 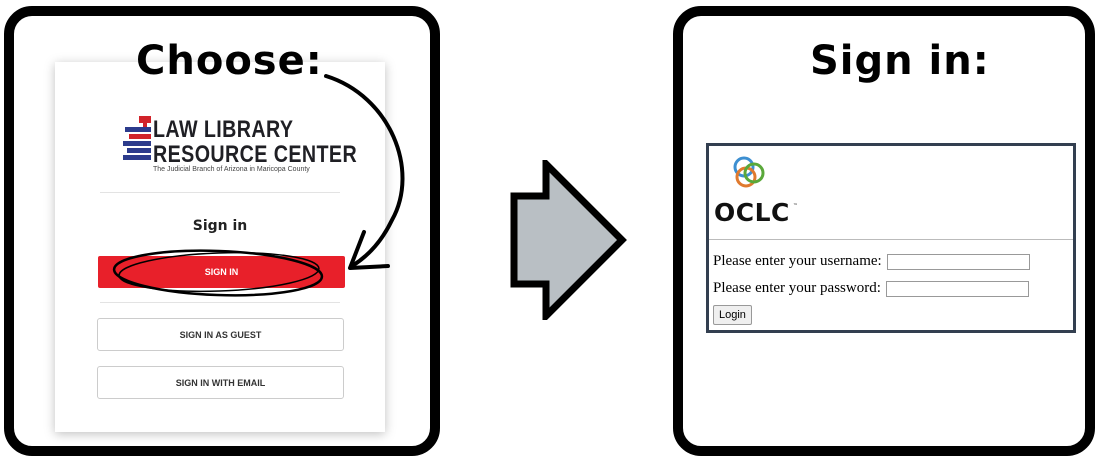 What do you see at coordinates (229, 61) in the screenshot?
I see `choose-heading: Choose:` at bounding box center [229, 61].